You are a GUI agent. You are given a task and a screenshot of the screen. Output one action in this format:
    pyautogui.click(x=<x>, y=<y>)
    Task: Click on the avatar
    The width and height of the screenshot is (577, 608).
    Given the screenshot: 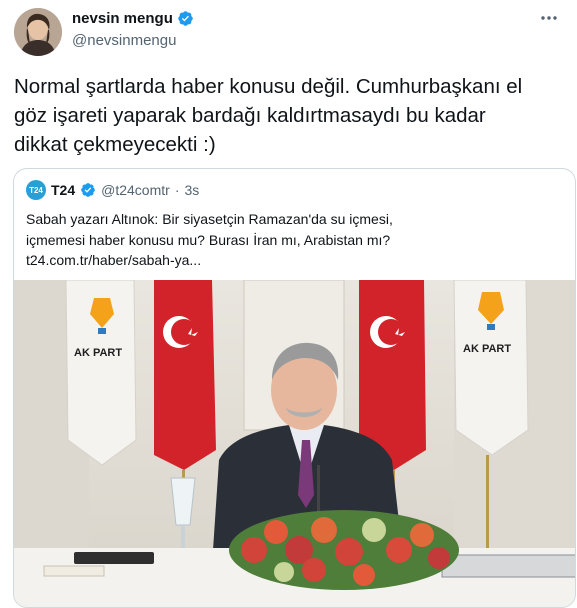 What is the action you would take?
    pyautogui.click(x=38, y=32)
    